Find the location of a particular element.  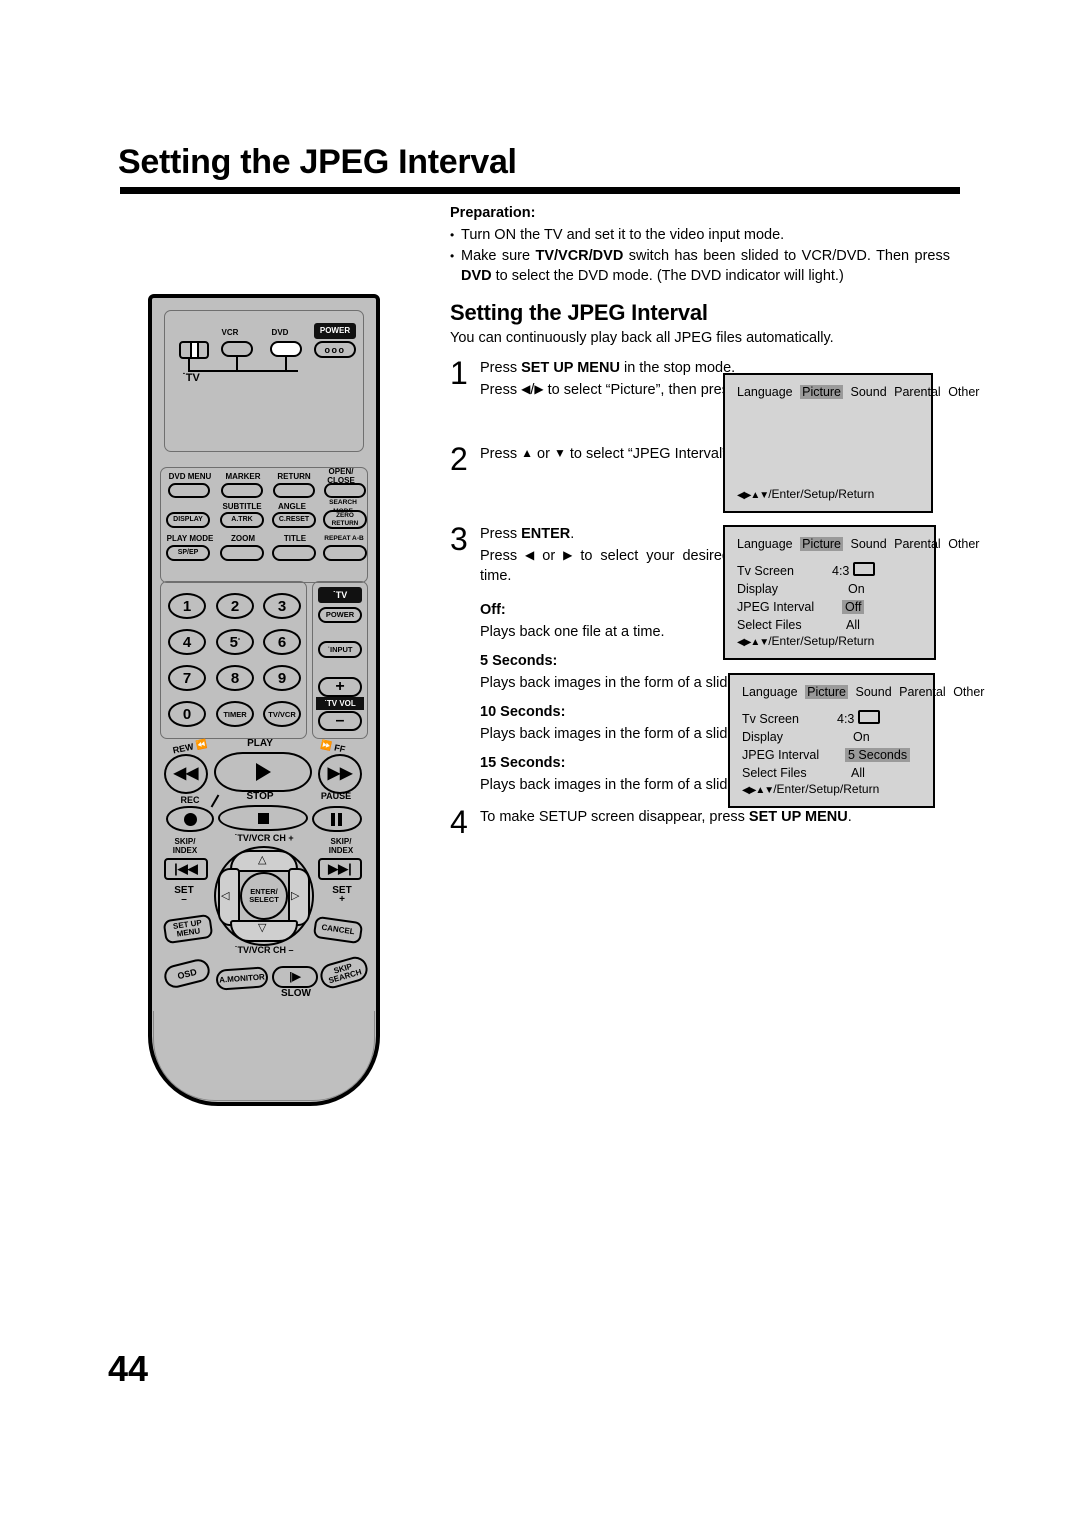

dvd-button is located at coordinates (286, 349).